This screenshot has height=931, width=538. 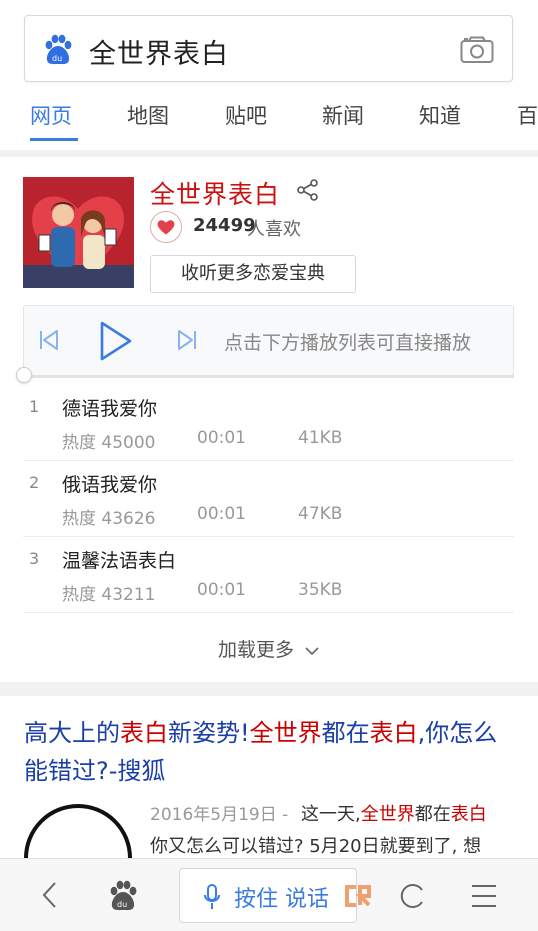 I want to click on tab-bar: 网页 地图 贴吧 新闻 知道 百, so click(x=269, y=120).